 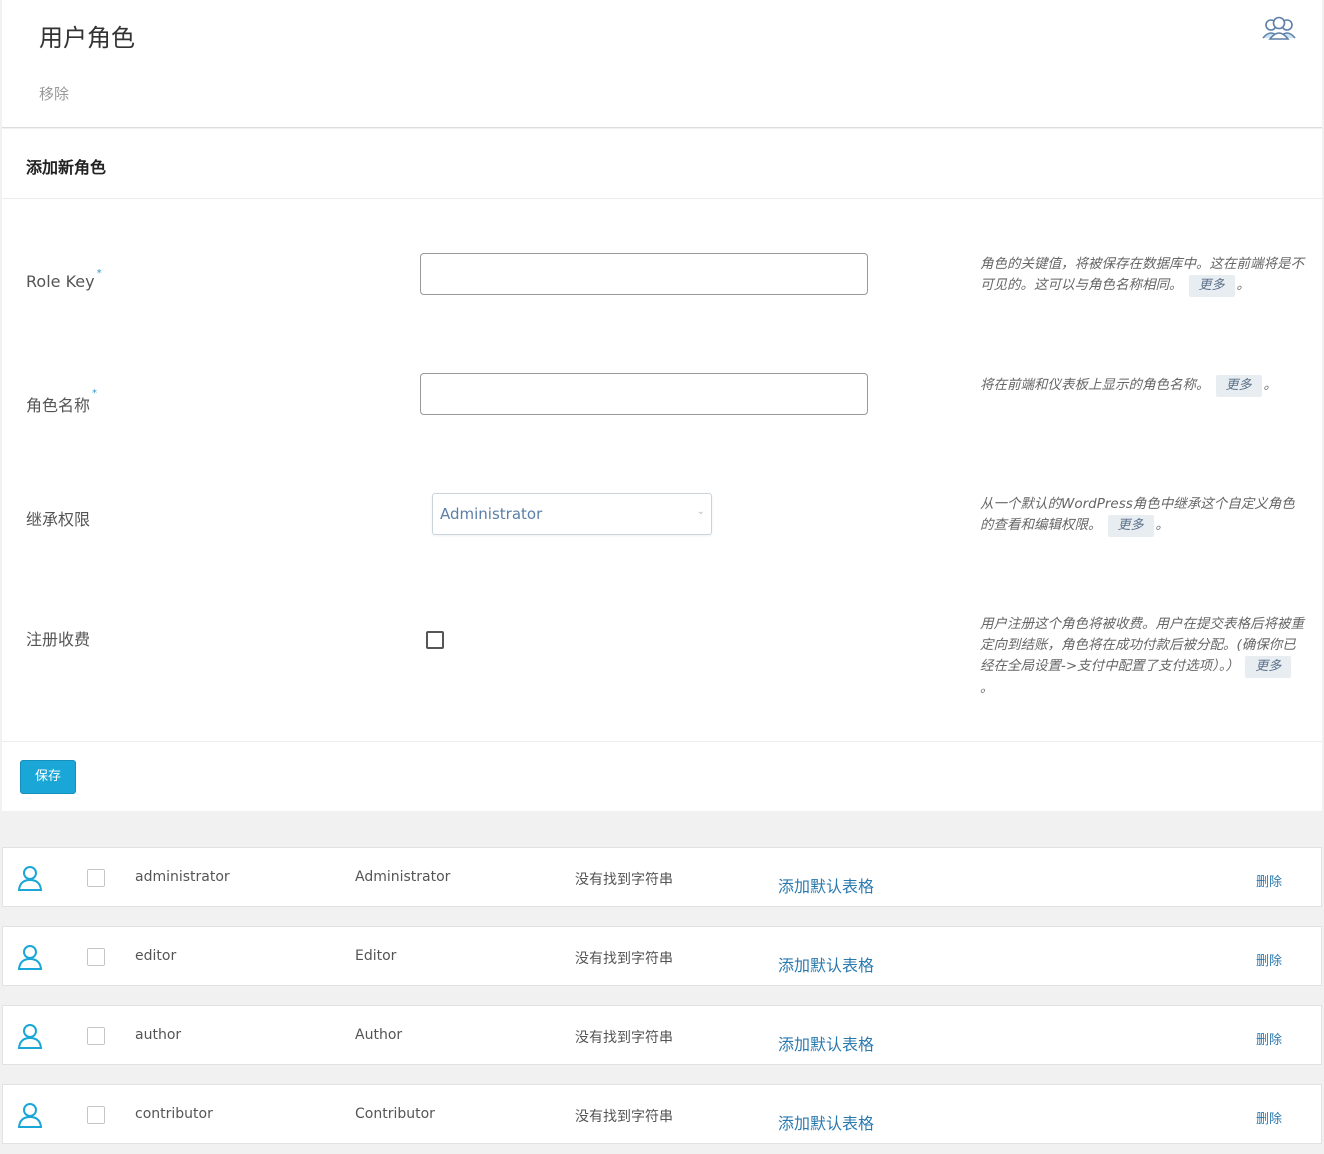 What do you see at coordinates (395, 1114) in the screenshot?
I see `role-name: Contributor` at bounding box center [395, 1114].